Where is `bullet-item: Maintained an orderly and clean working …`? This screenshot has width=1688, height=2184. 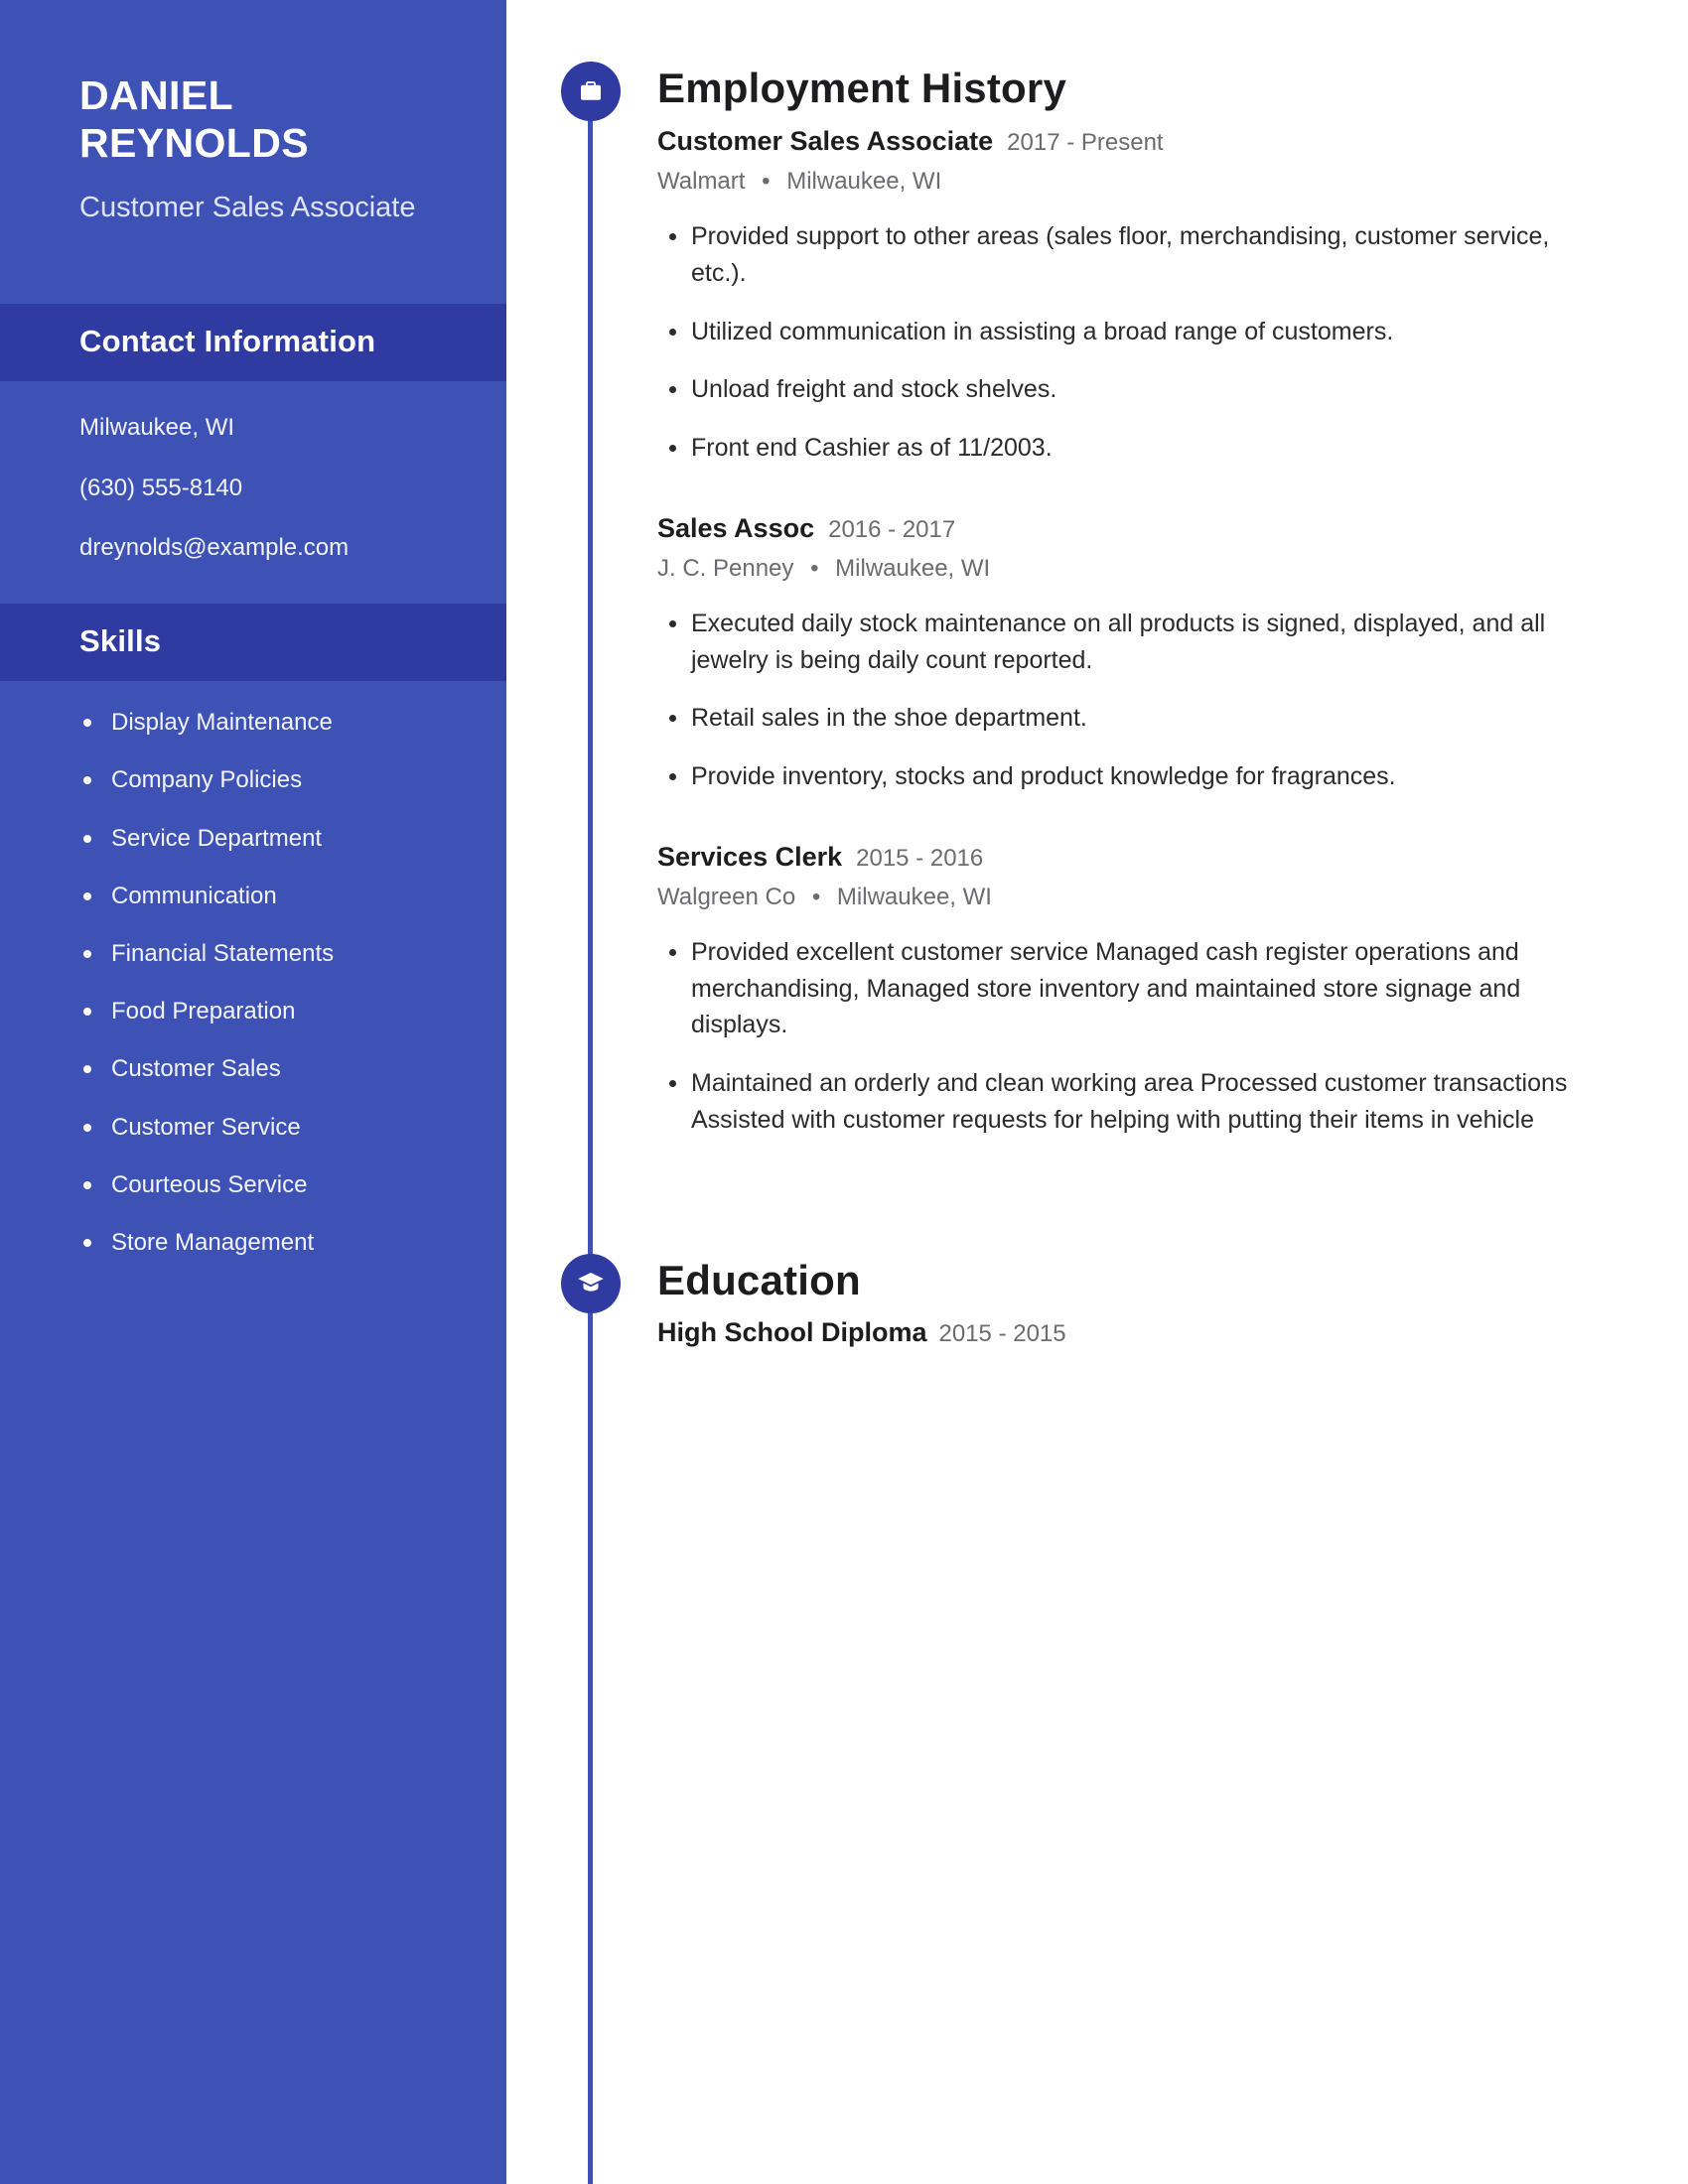 bullet-item: Maintained an orderly and clean working … is located at coordinates (1124, 1102).